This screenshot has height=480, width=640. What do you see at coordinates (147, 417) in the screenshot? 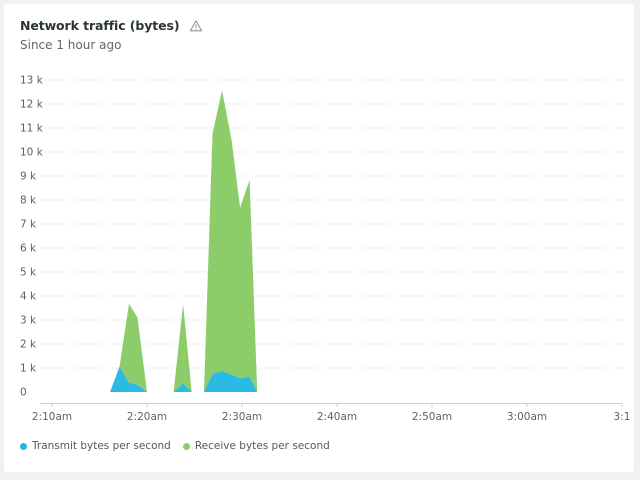
I see `x-tick-label: 2:20am` at bounding box center [147, 417].